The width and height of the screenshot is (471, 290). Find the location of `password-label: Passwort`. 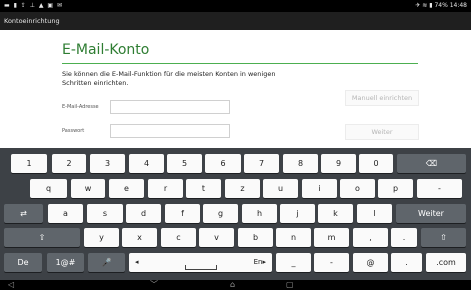

password-label: Passwort is located at coordinates (73, 131).